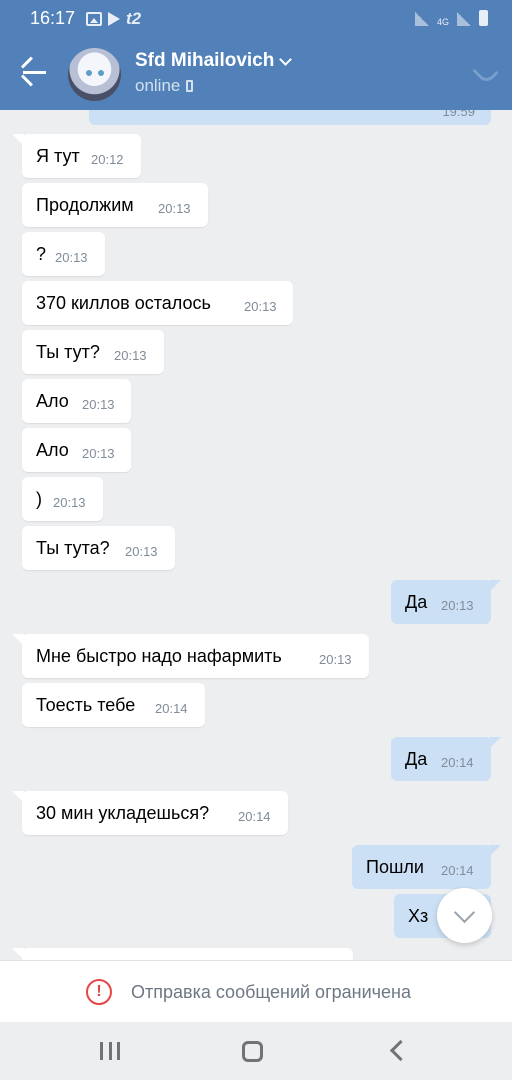 Image resolution: width=512 pixels, height=1080 pixels. Describe the element at coordinates (94, 74) in the screenshot. I see `avatar` at that location.